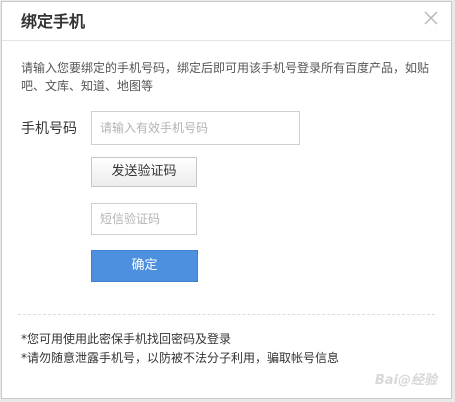 The width and height of the screenshot is (455, 402). What do you see at coordinates (405, 380) in the screenshot?
I see `watermark-logo: Bai@经验` at bounding box center [405, 380].